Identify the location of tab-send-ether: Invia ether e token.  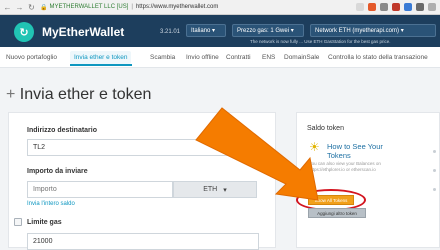
(101, 57).